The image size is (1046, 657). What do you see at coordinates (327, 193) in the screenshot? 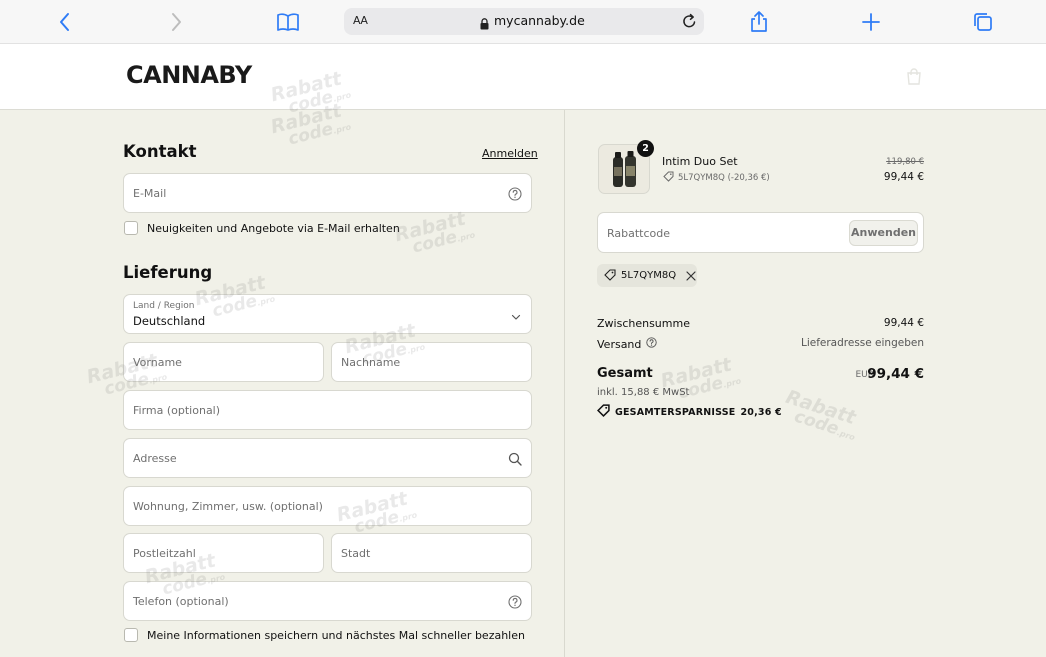
I see `email-field: E-Mail` at bounding box center [327, 193].